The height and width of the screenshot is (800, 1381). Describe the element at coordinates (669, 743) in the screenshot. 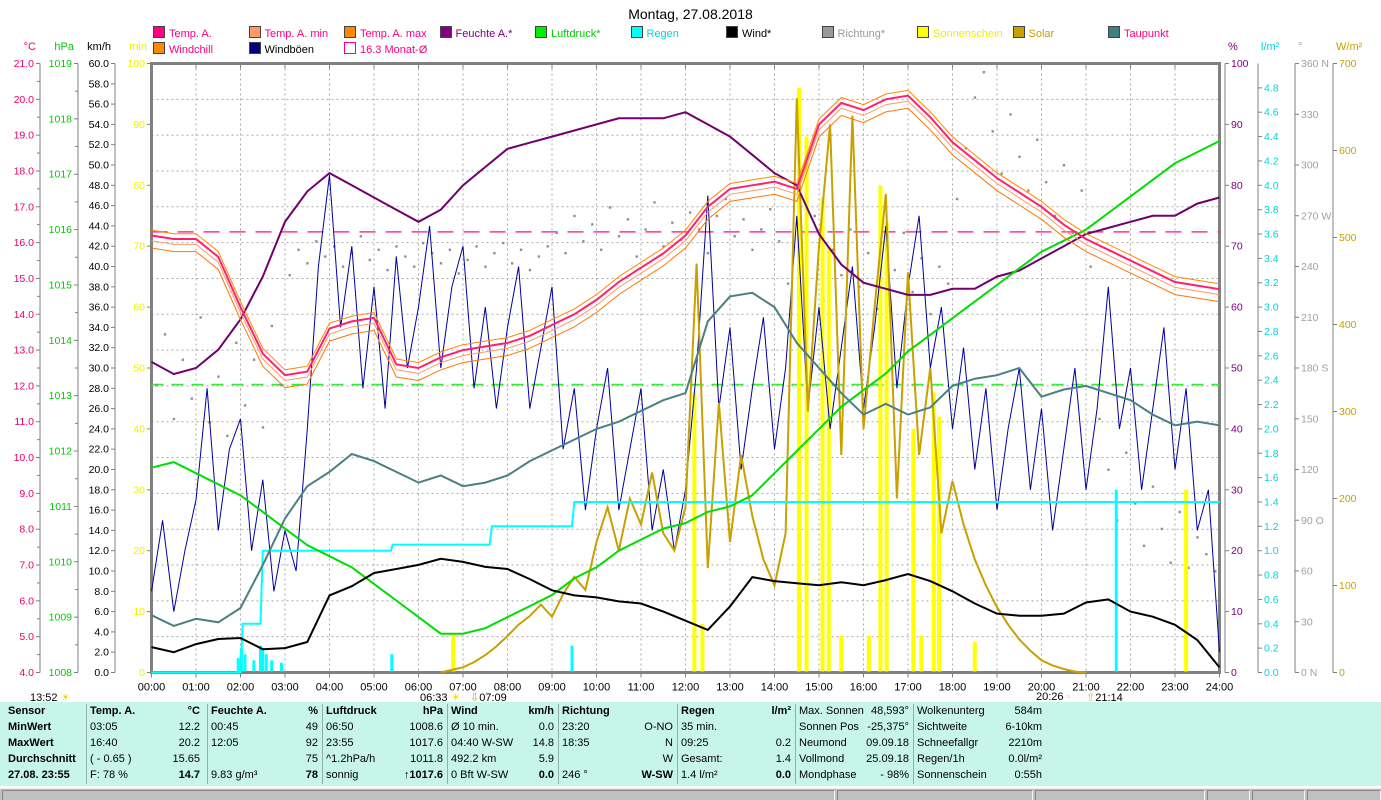

I see `table-cell: N` at that location.